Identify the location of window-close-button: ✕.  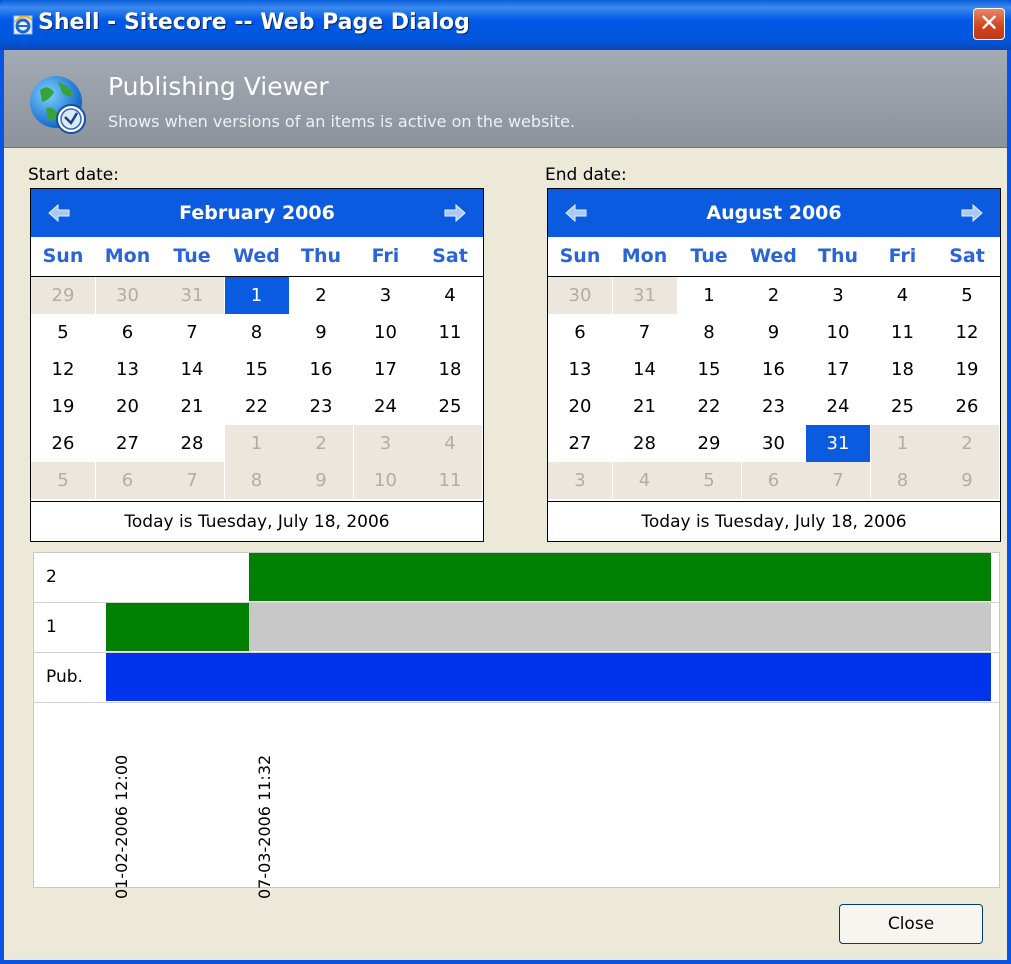
(989, 24).